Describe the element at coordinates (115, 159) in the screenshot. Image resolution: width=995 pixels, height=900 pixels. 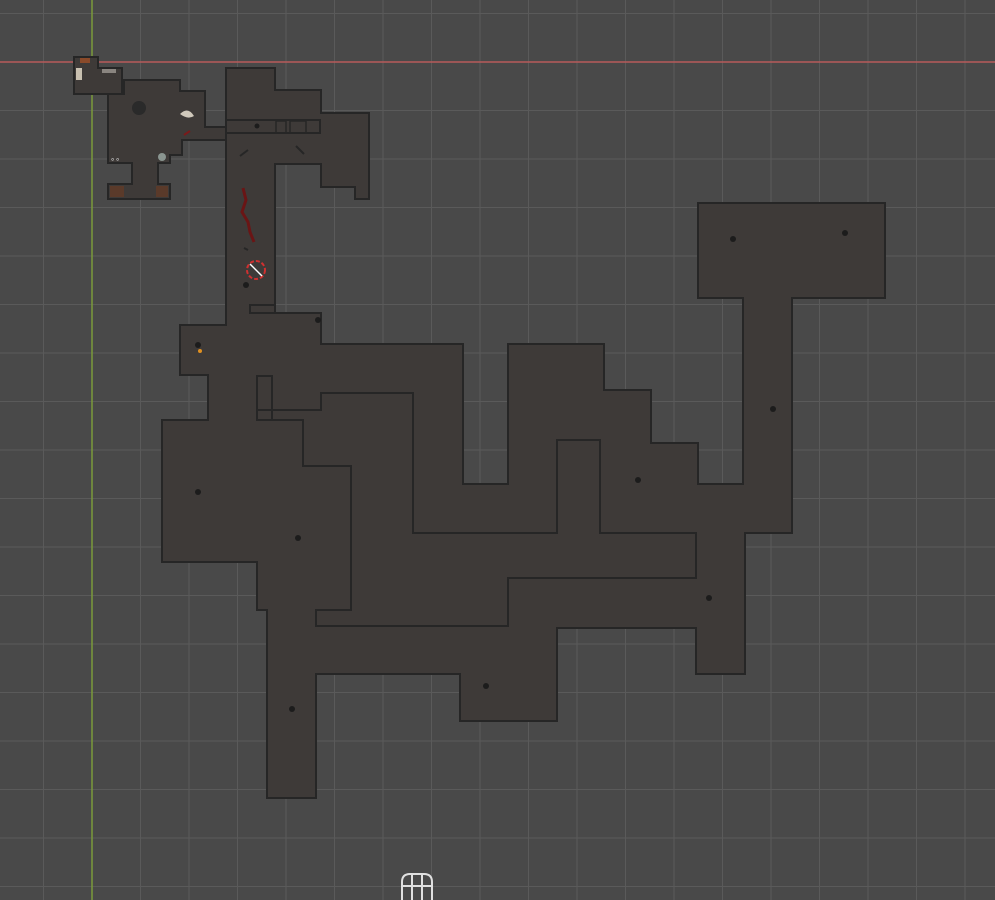
I see `bones-prop: ∘∘` at that location.